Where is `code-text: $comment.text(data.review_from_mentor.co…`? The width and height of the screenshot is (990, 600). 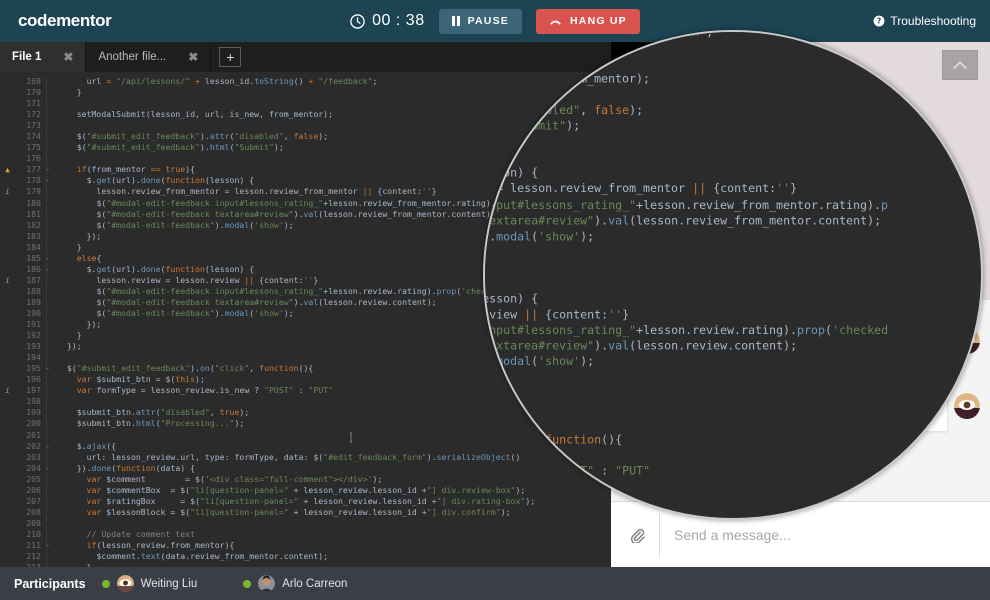 code-text: $comment.text(data.review_from_mentor.co… is located at coordinates (328, 557).